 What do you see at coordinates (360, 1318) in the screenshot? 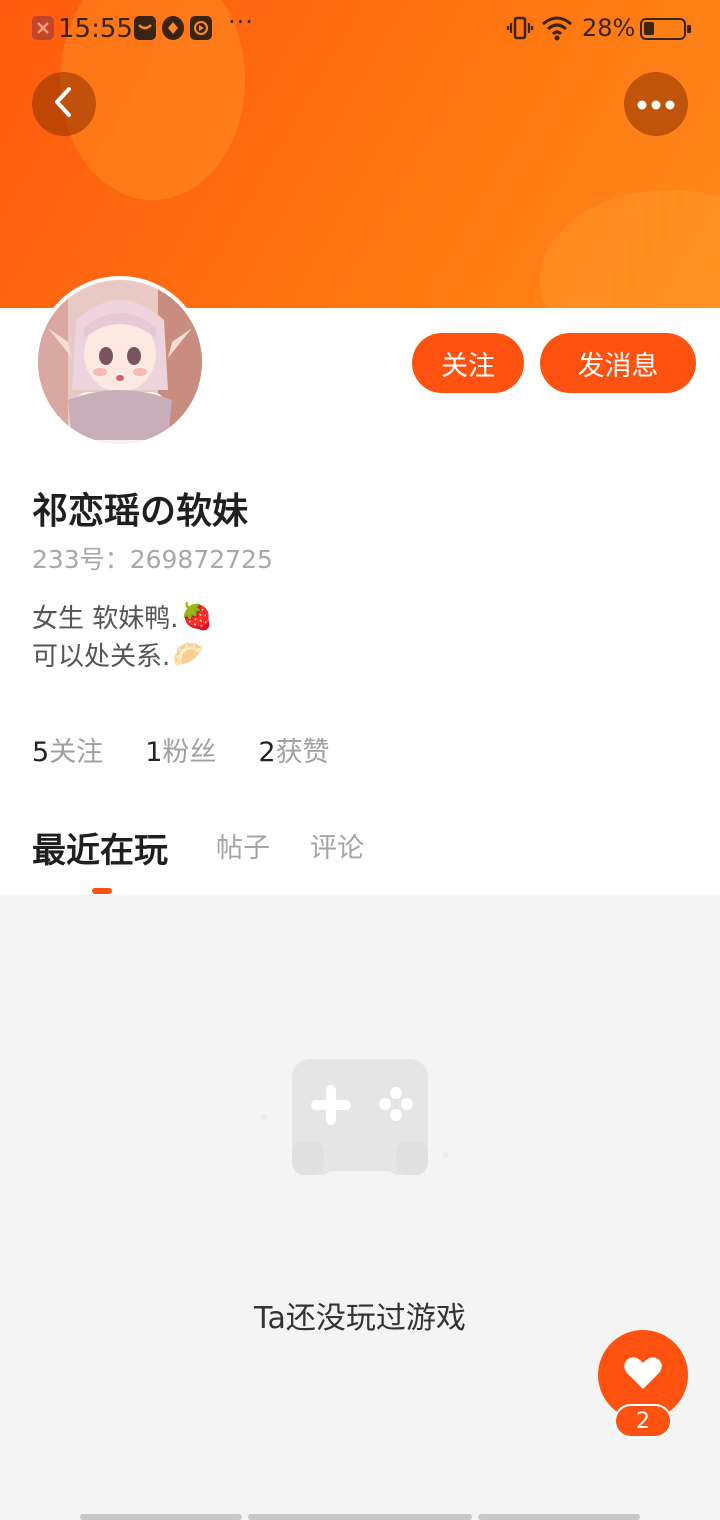
I see `empty-state-text: Ta还没玩过游戏` at bounding box center [360, 1318].